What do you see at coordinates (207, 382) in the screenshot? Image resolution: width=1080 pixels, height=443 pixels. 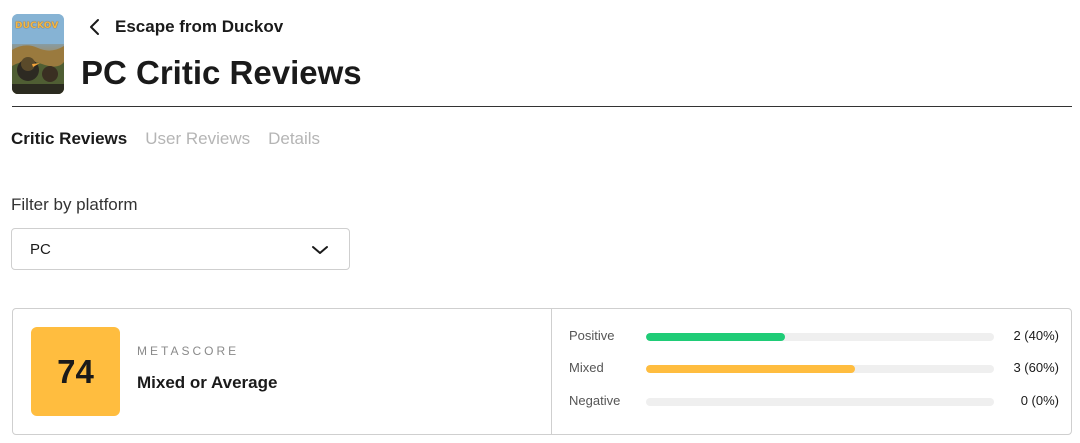 I see `score-verdict: Mixed or Average` at bounding box center [207, 382].